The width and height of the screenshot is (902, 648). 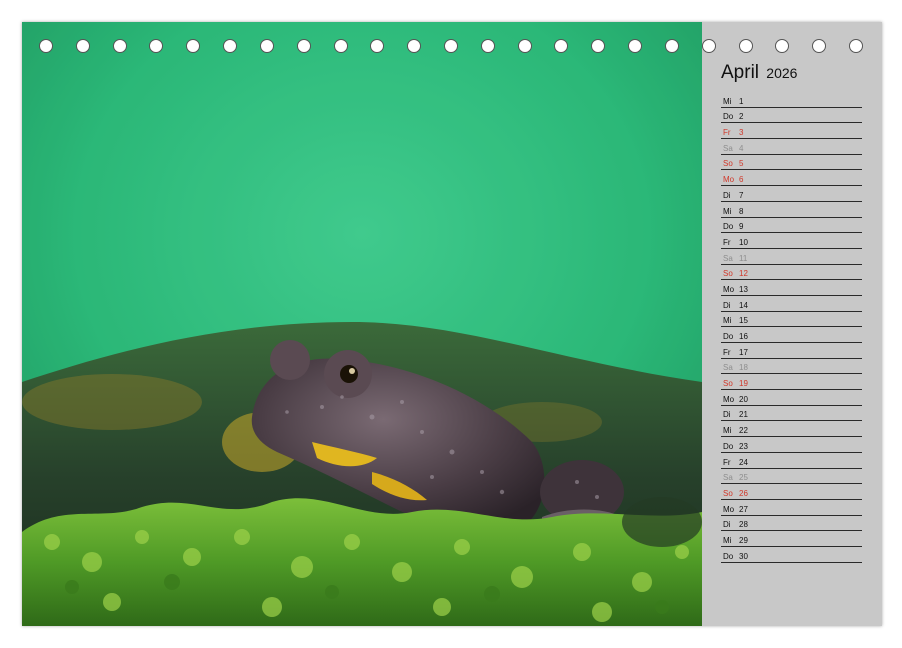 What do you see at coordinates (791, 382) in the screenshot?
I see `day-row: So 19` at bounding box center [791, 382].